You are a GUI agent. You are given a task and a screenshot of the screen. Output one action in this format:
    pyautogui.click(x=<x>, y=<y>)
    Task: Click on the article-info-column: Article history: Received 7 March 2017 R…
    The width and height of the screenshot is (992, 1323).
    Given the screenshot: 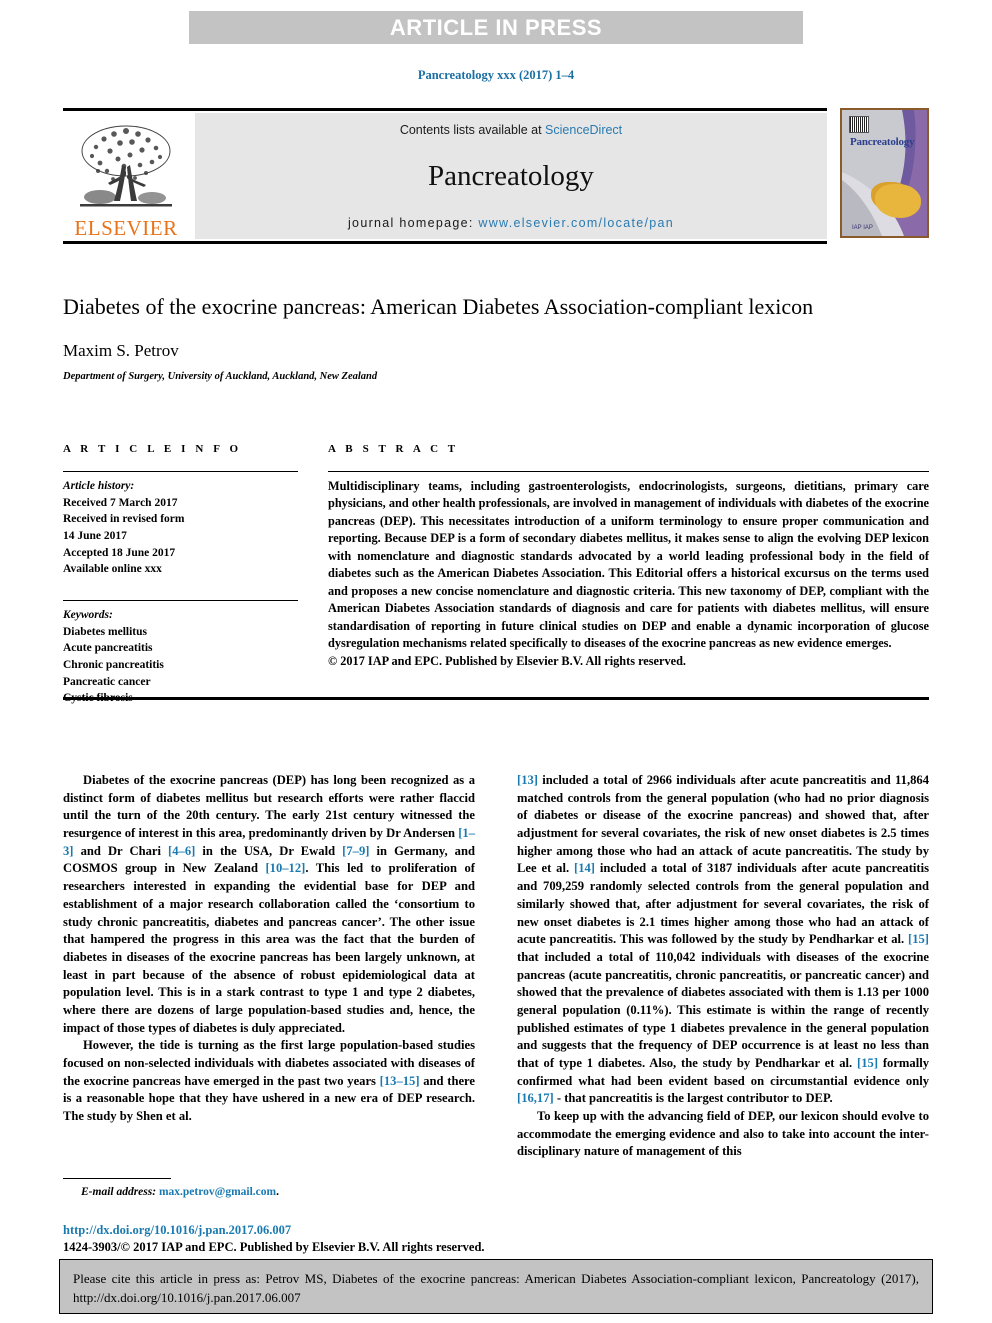 What is the action you would take?
    pyautogui.click(x=180, y=589)
    